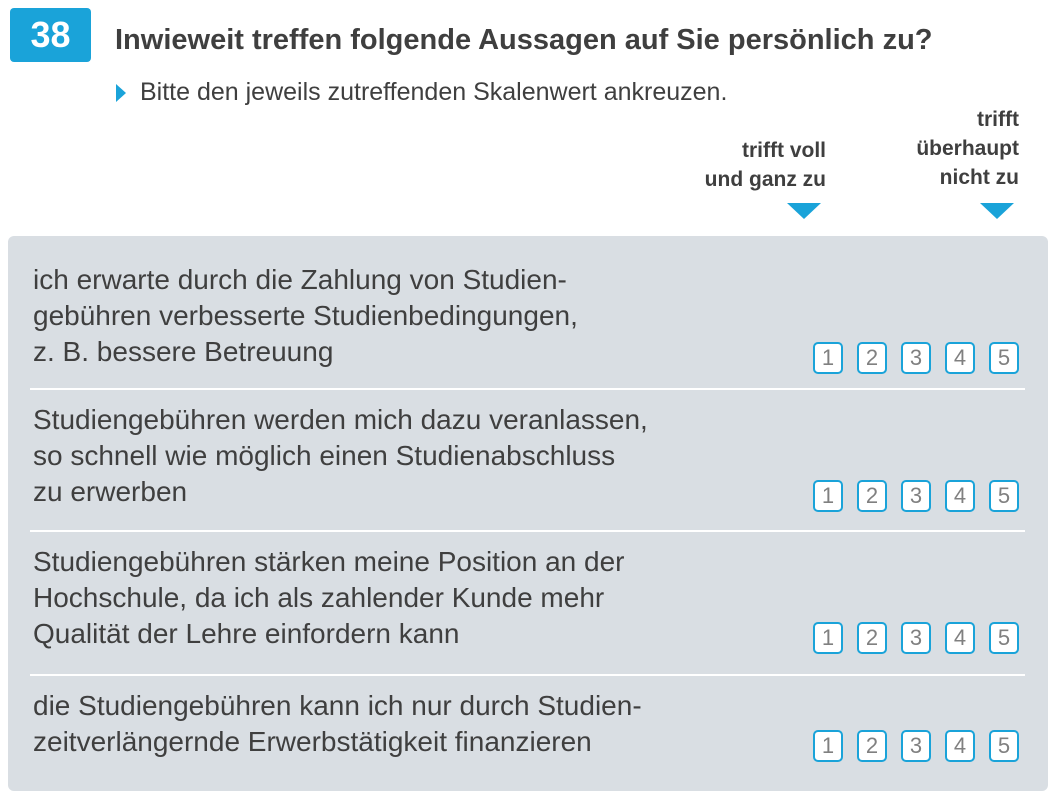 This screenshot has height=797, width=1052. I want to click on scale-label-disagree: trifft überhaupt nicht zu, so click(967, 148).